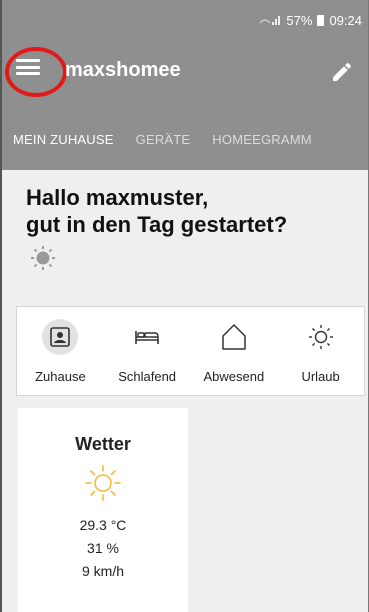  Describe the element at coordinates (103, 548) in the screenshot. I see `weather-humidity: 31 %` at that location.